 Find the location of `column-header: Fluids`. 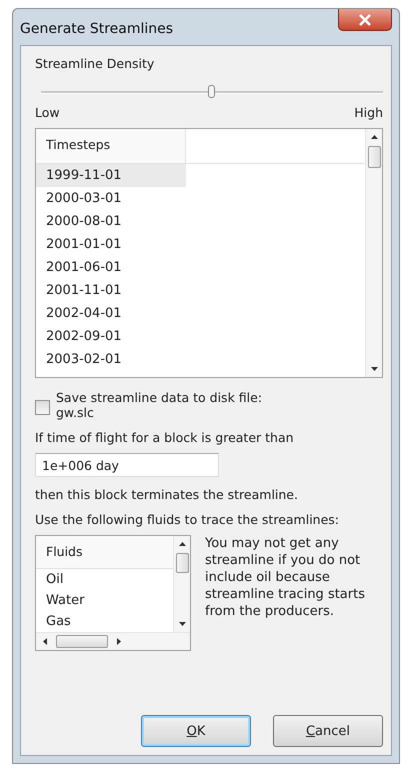

column-header: Fluids is located at coordinates (104, 552).